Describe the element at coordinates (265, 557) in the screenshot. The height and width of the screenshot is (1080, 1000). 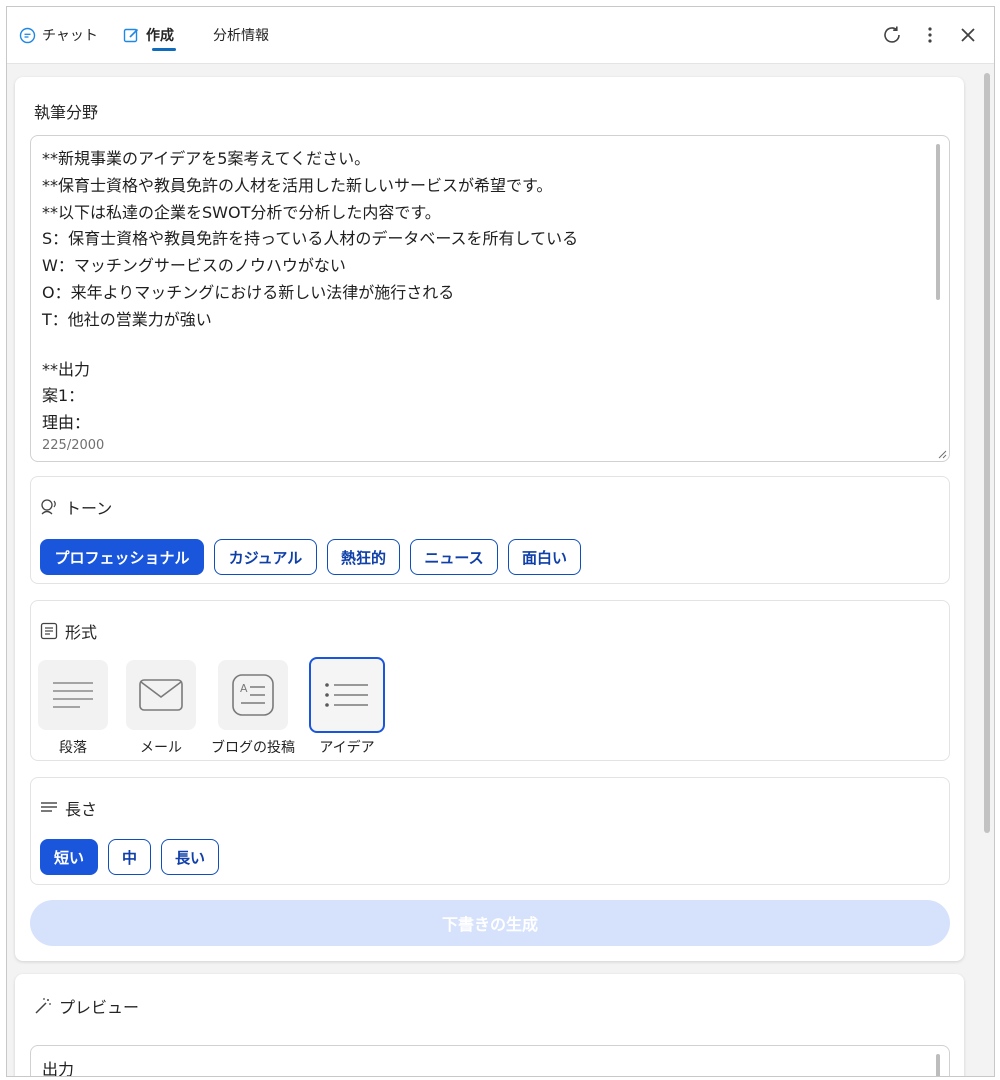
I see `tone-chip-casual: カジュアル` at that location.